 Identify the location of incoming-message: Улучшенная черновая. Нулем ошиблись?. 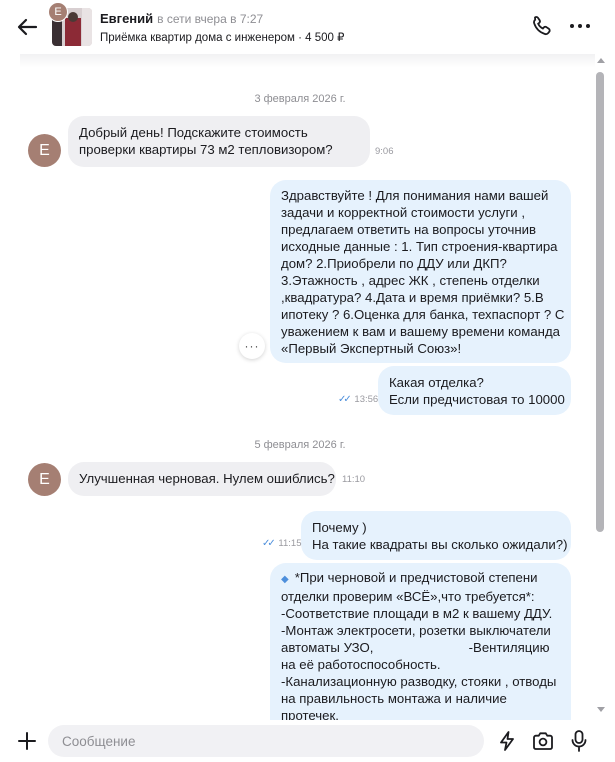
(202, 479).